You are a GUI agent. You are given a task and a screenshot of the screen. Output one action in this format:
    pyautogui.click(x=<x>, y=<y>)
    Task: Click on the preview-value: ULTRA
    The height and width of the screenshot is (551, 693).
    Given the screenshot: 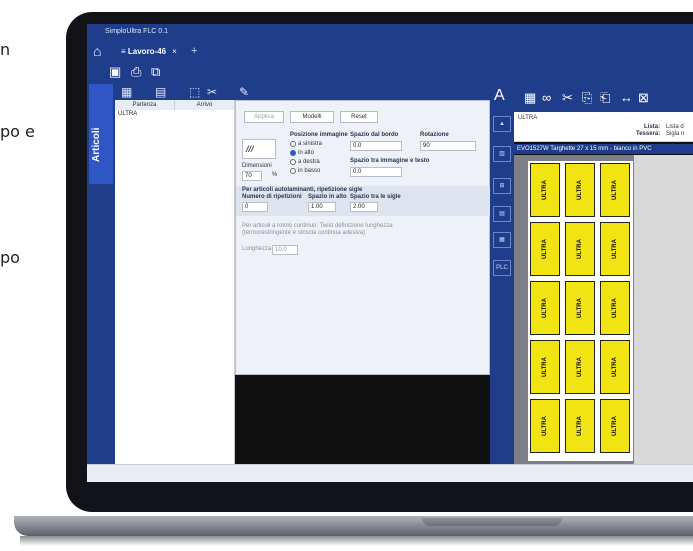 What is the action you would take?
    pyautogui.click(x=528, y=118)
    